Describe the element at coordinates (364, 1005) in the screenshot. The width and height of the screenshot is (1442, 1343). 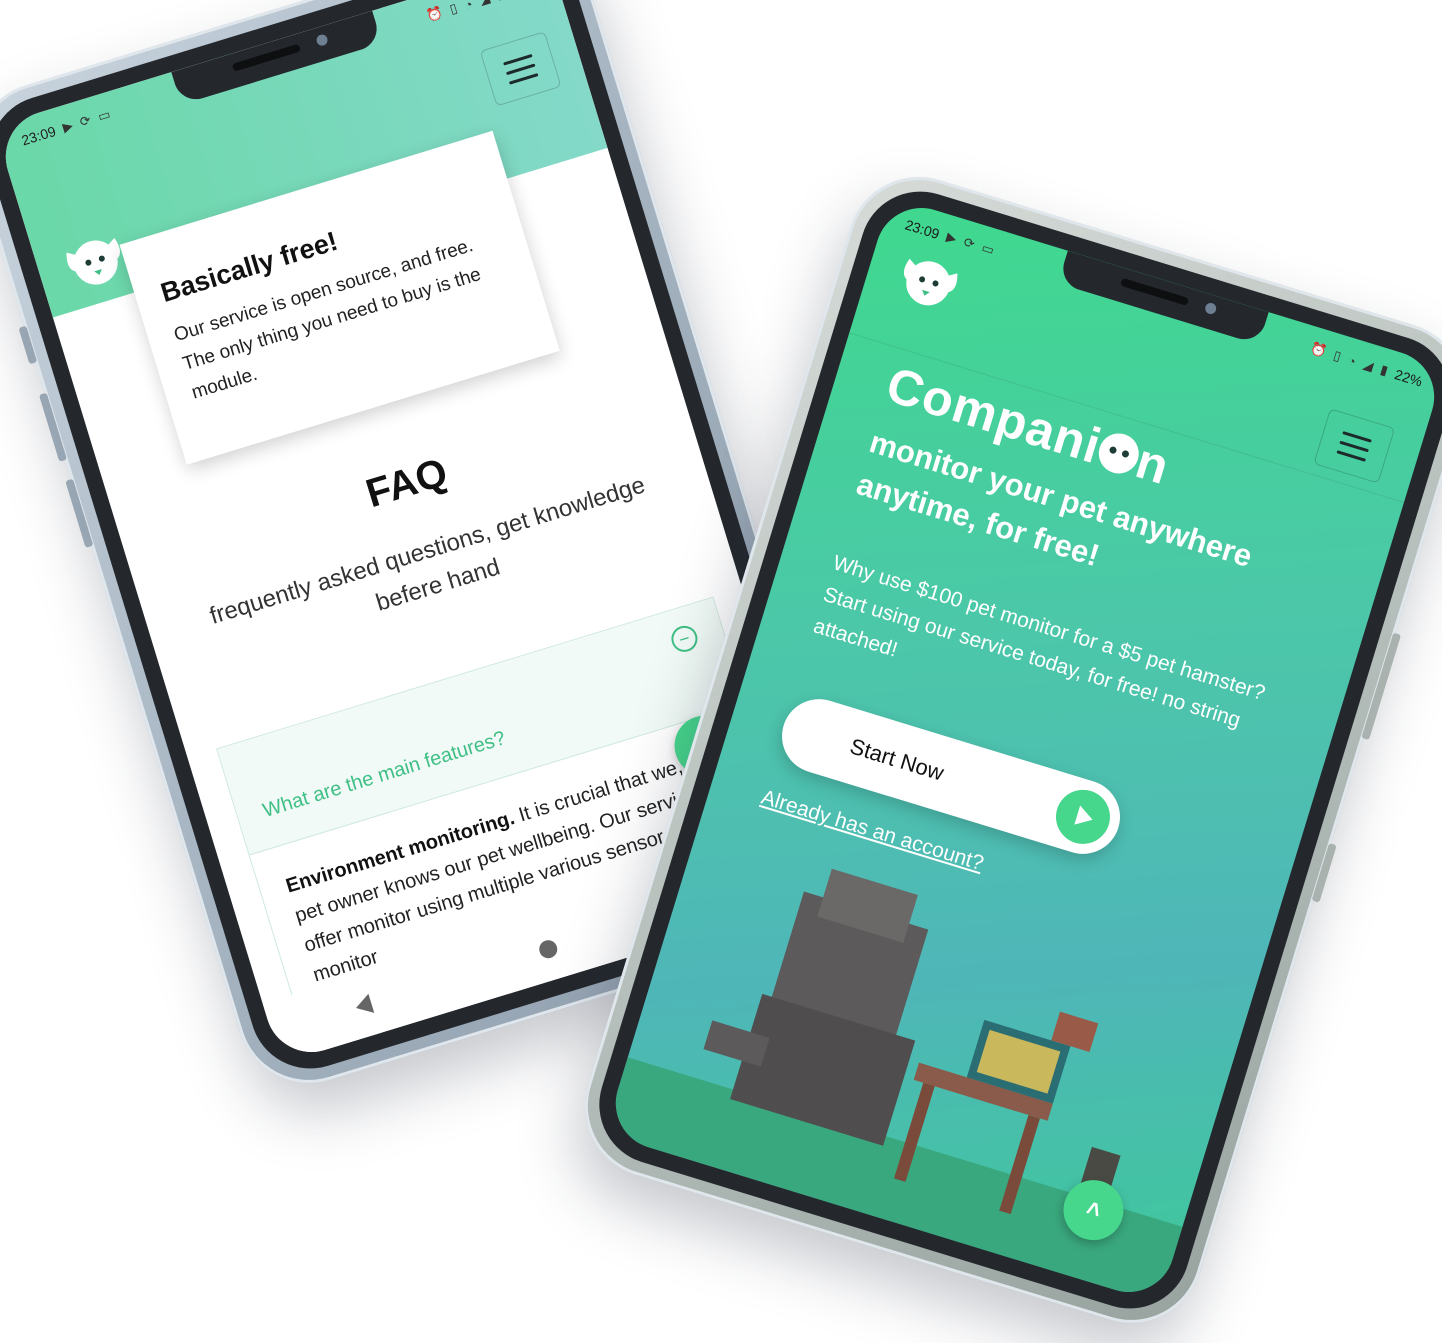
I see `back-icon` at that location.